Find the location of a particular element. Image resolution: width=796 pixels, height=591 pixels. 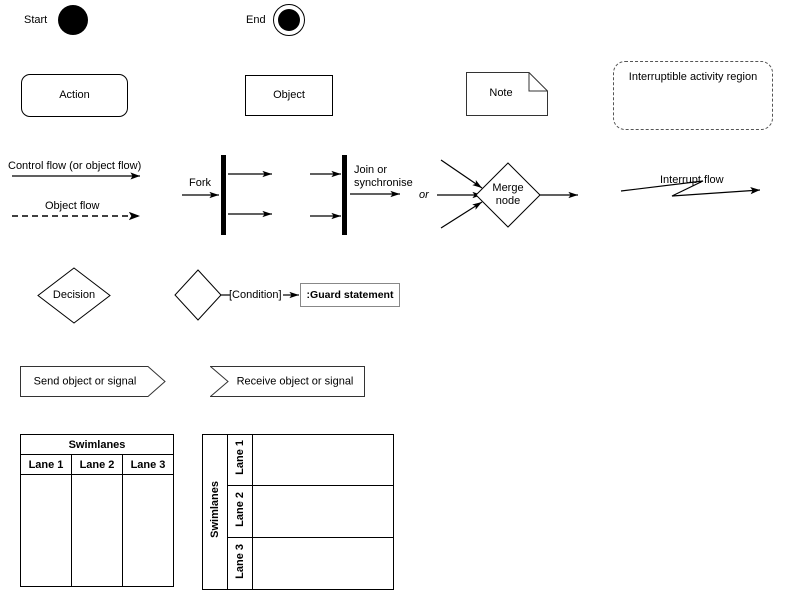

start-label: Start is located at coordinates (36, 20).